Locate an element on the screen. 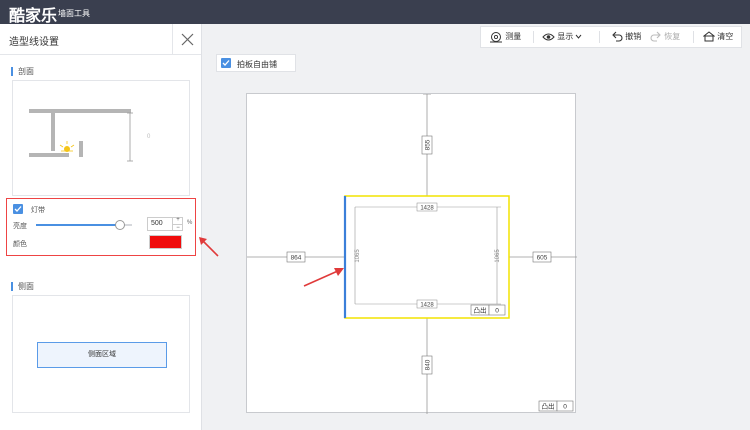  panel-title: 造型线设置 is located at coordinates (34, 42).